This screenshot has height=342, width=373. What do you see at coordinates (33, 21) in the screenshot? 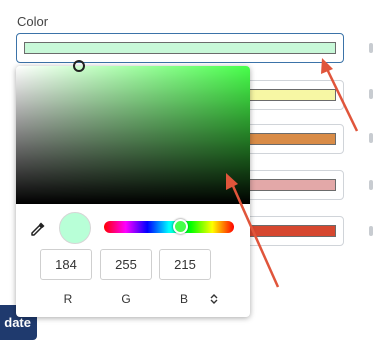
I see `color-label: Color` at bounding box center [33, 21].